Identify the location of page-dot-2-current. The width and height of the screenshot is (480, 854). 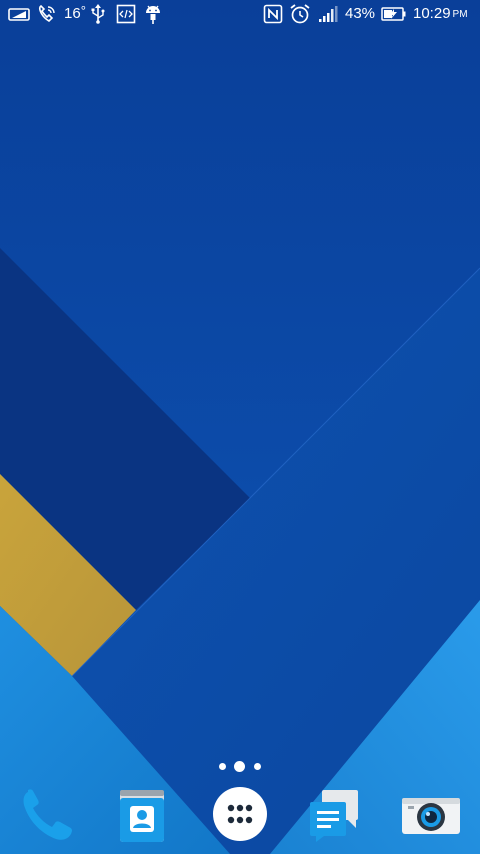
(239, 766).